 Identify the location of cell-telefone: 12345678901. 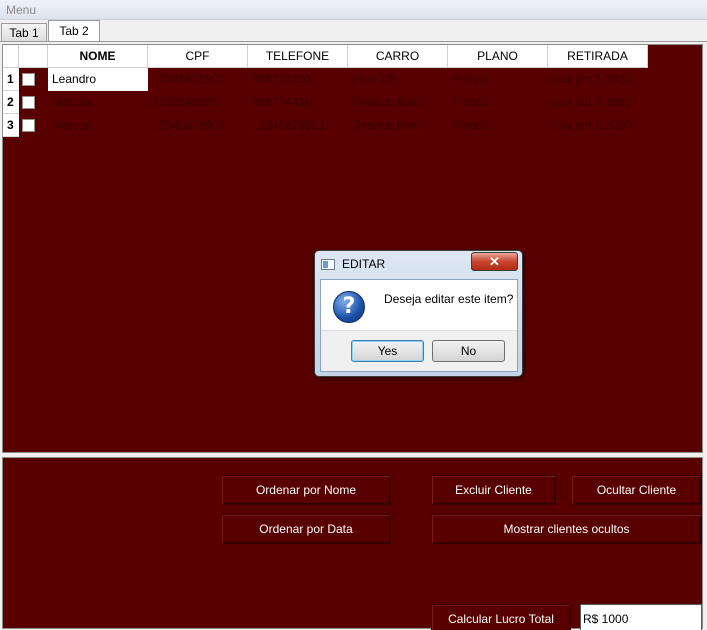
(298, 125).